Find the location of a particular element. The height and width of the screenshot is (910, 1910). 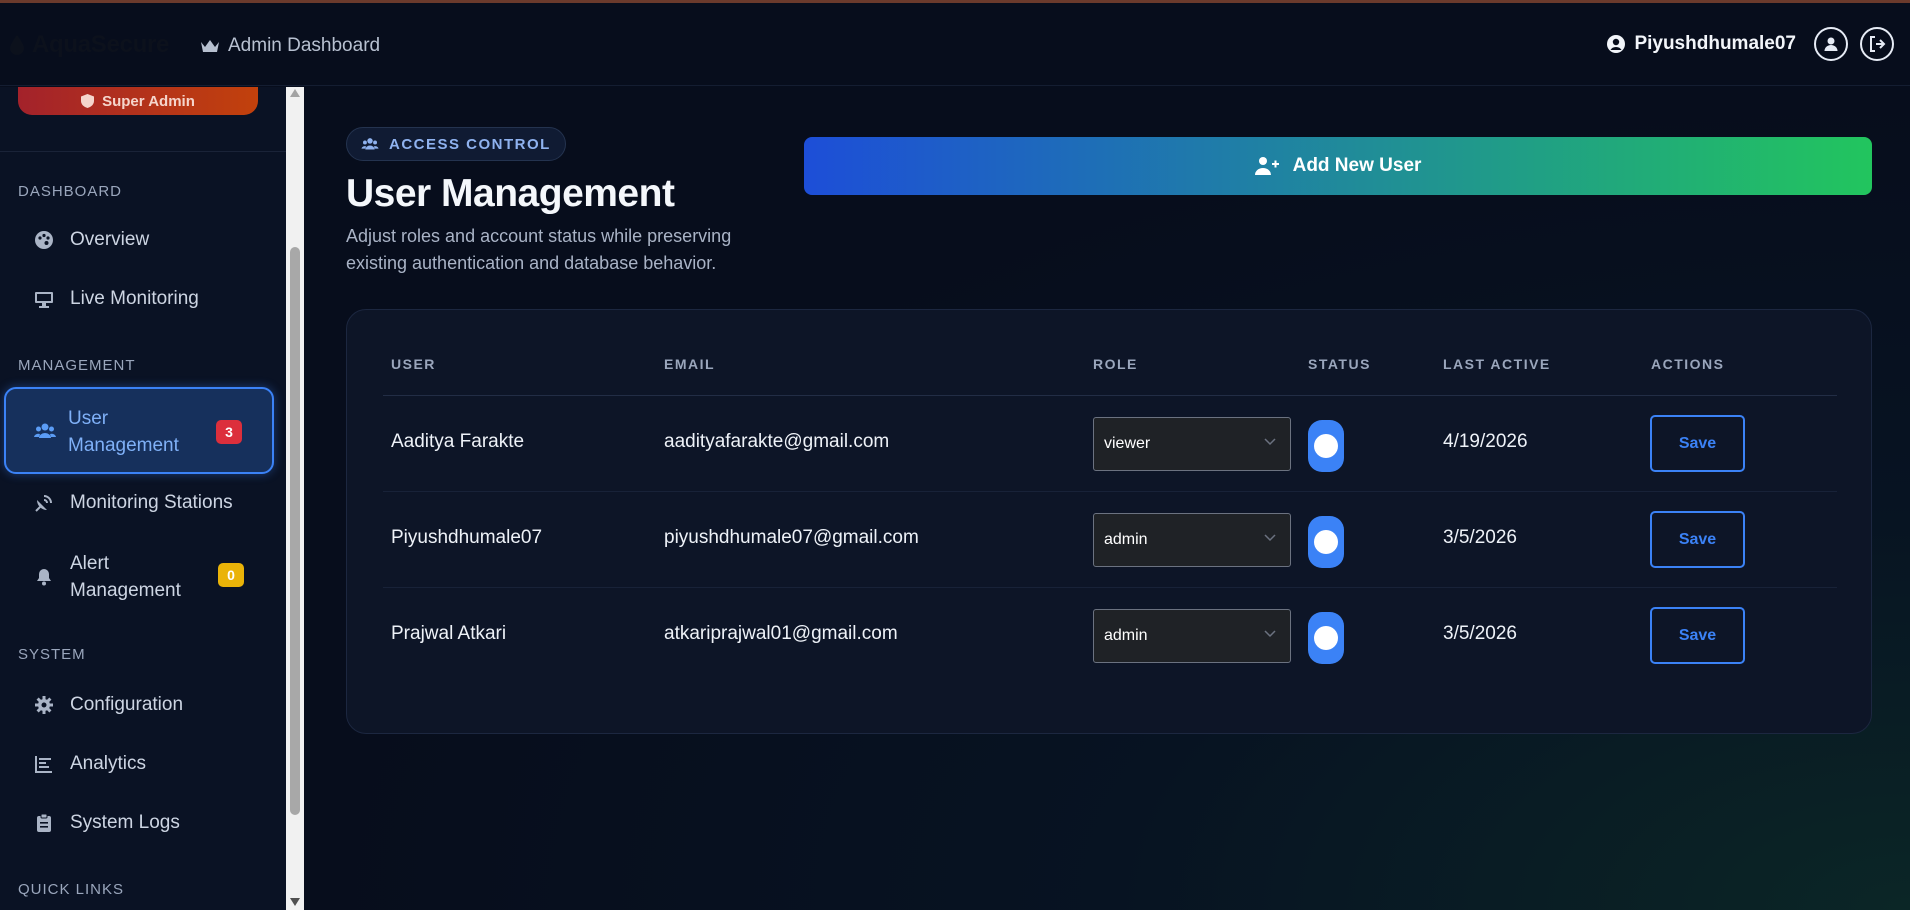

sidebar-item-label: Configuration is located at coordinates (127, 704).